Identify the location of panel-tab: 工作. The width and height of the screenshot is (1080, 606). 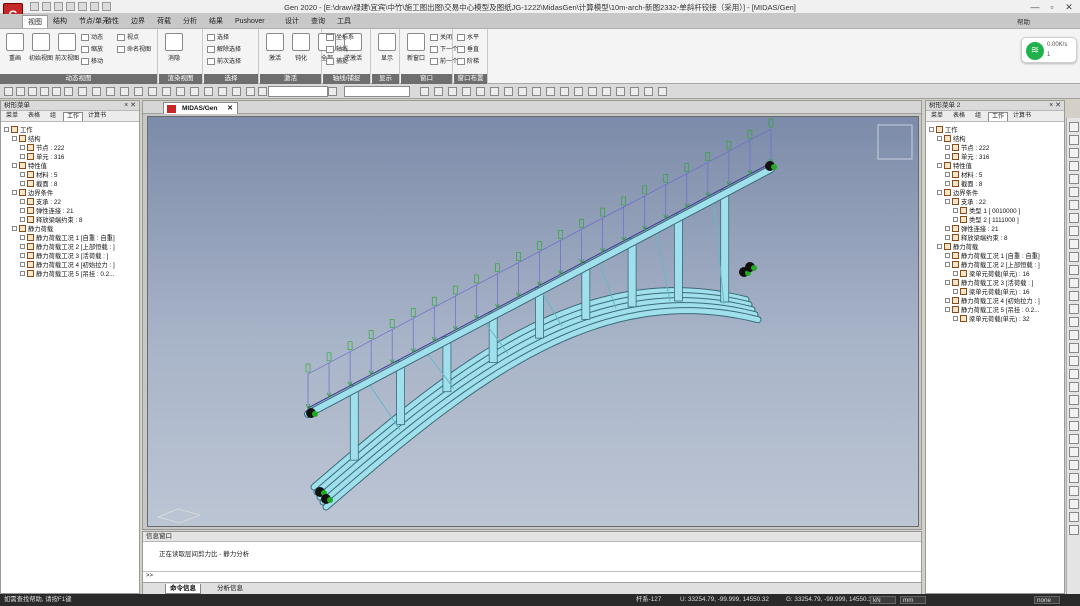
(998, 116).